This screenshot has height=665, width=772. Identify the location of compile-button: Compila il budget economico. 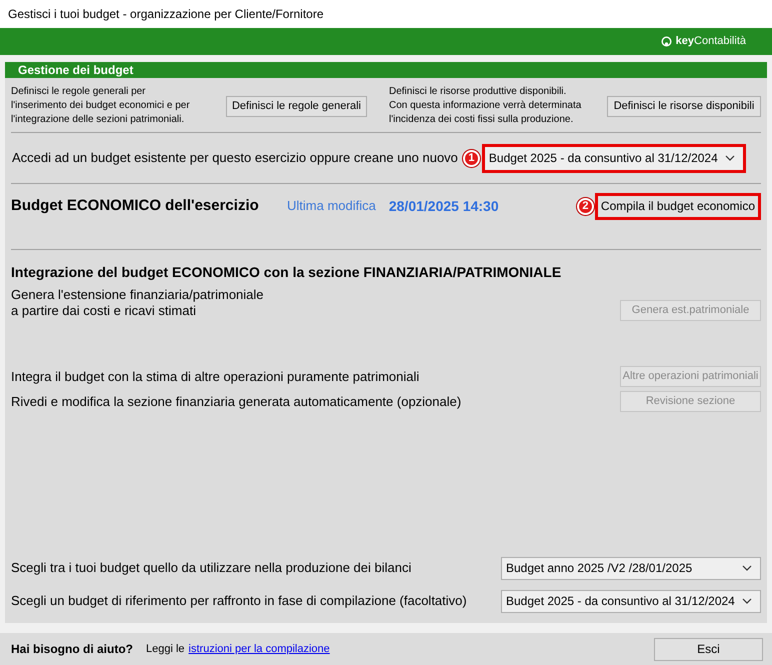
(677, 206).